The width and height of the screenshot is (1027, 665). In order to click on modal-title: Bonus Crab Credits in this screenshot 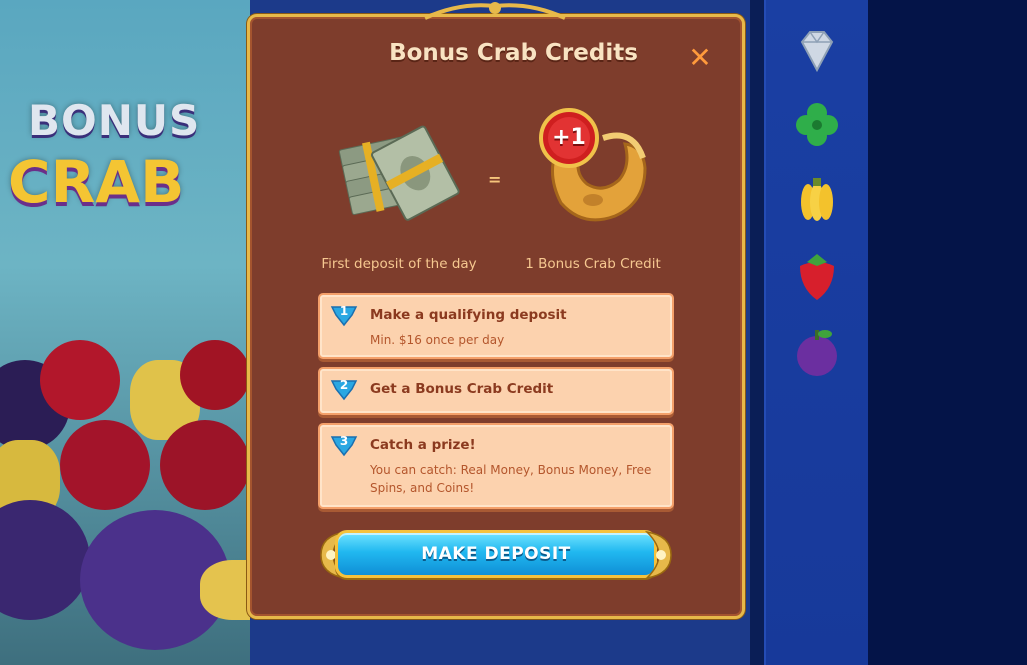, I will do `click(513, 53)`.